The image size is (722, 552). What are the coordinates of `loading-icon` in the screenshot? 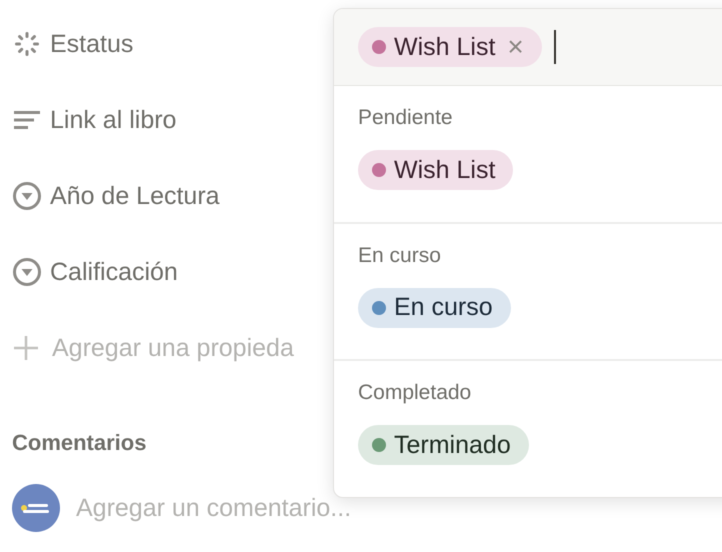 It's located at (27, 44).